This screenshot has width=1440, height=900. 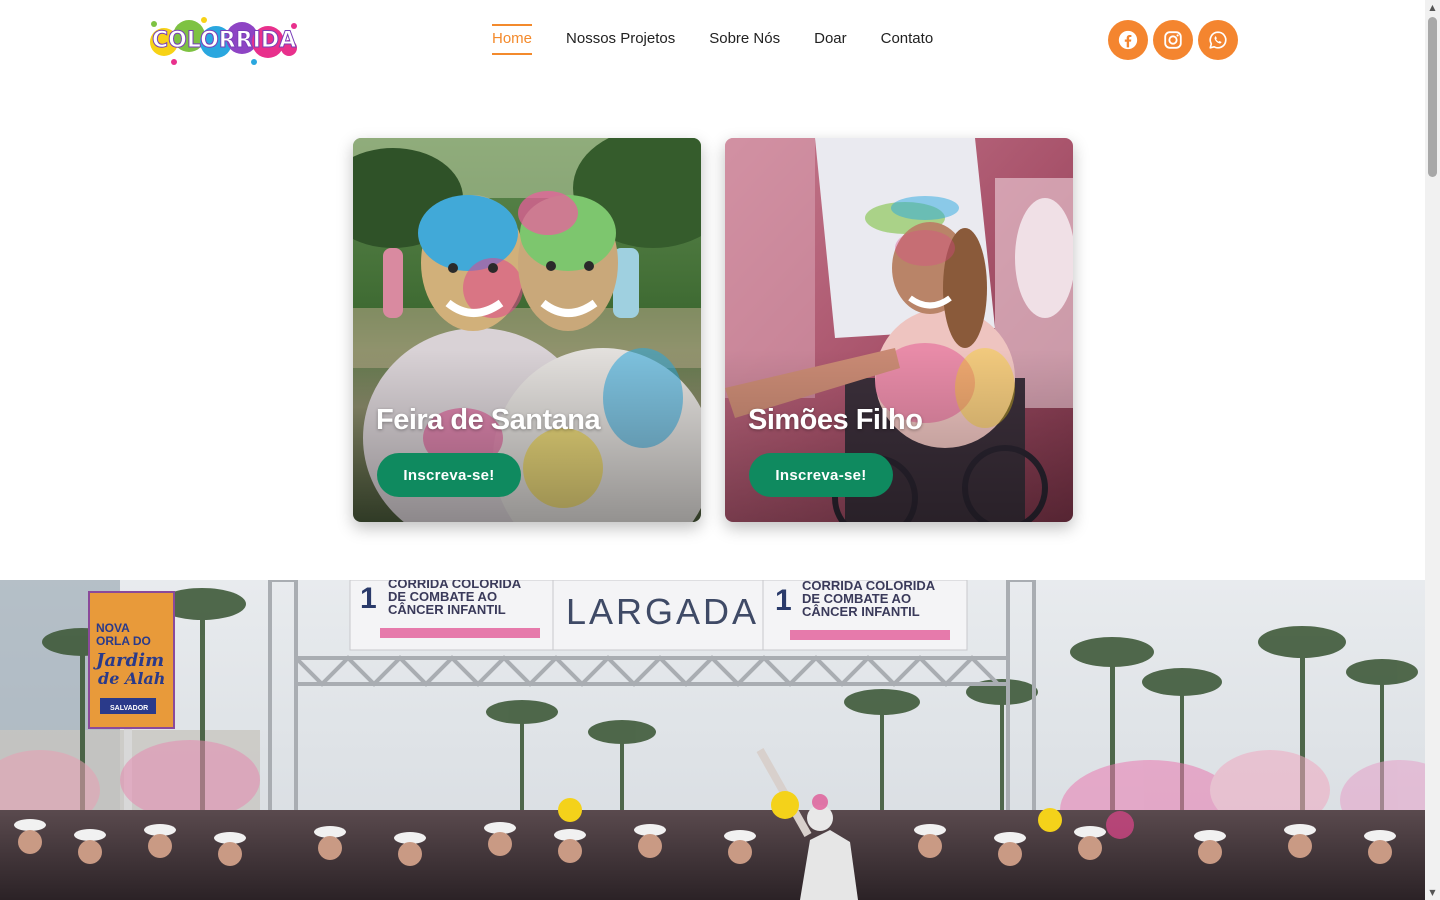 I want to click on banner-left-line-3: CÂNCER INFANTIL, so click(x=447, y=609).